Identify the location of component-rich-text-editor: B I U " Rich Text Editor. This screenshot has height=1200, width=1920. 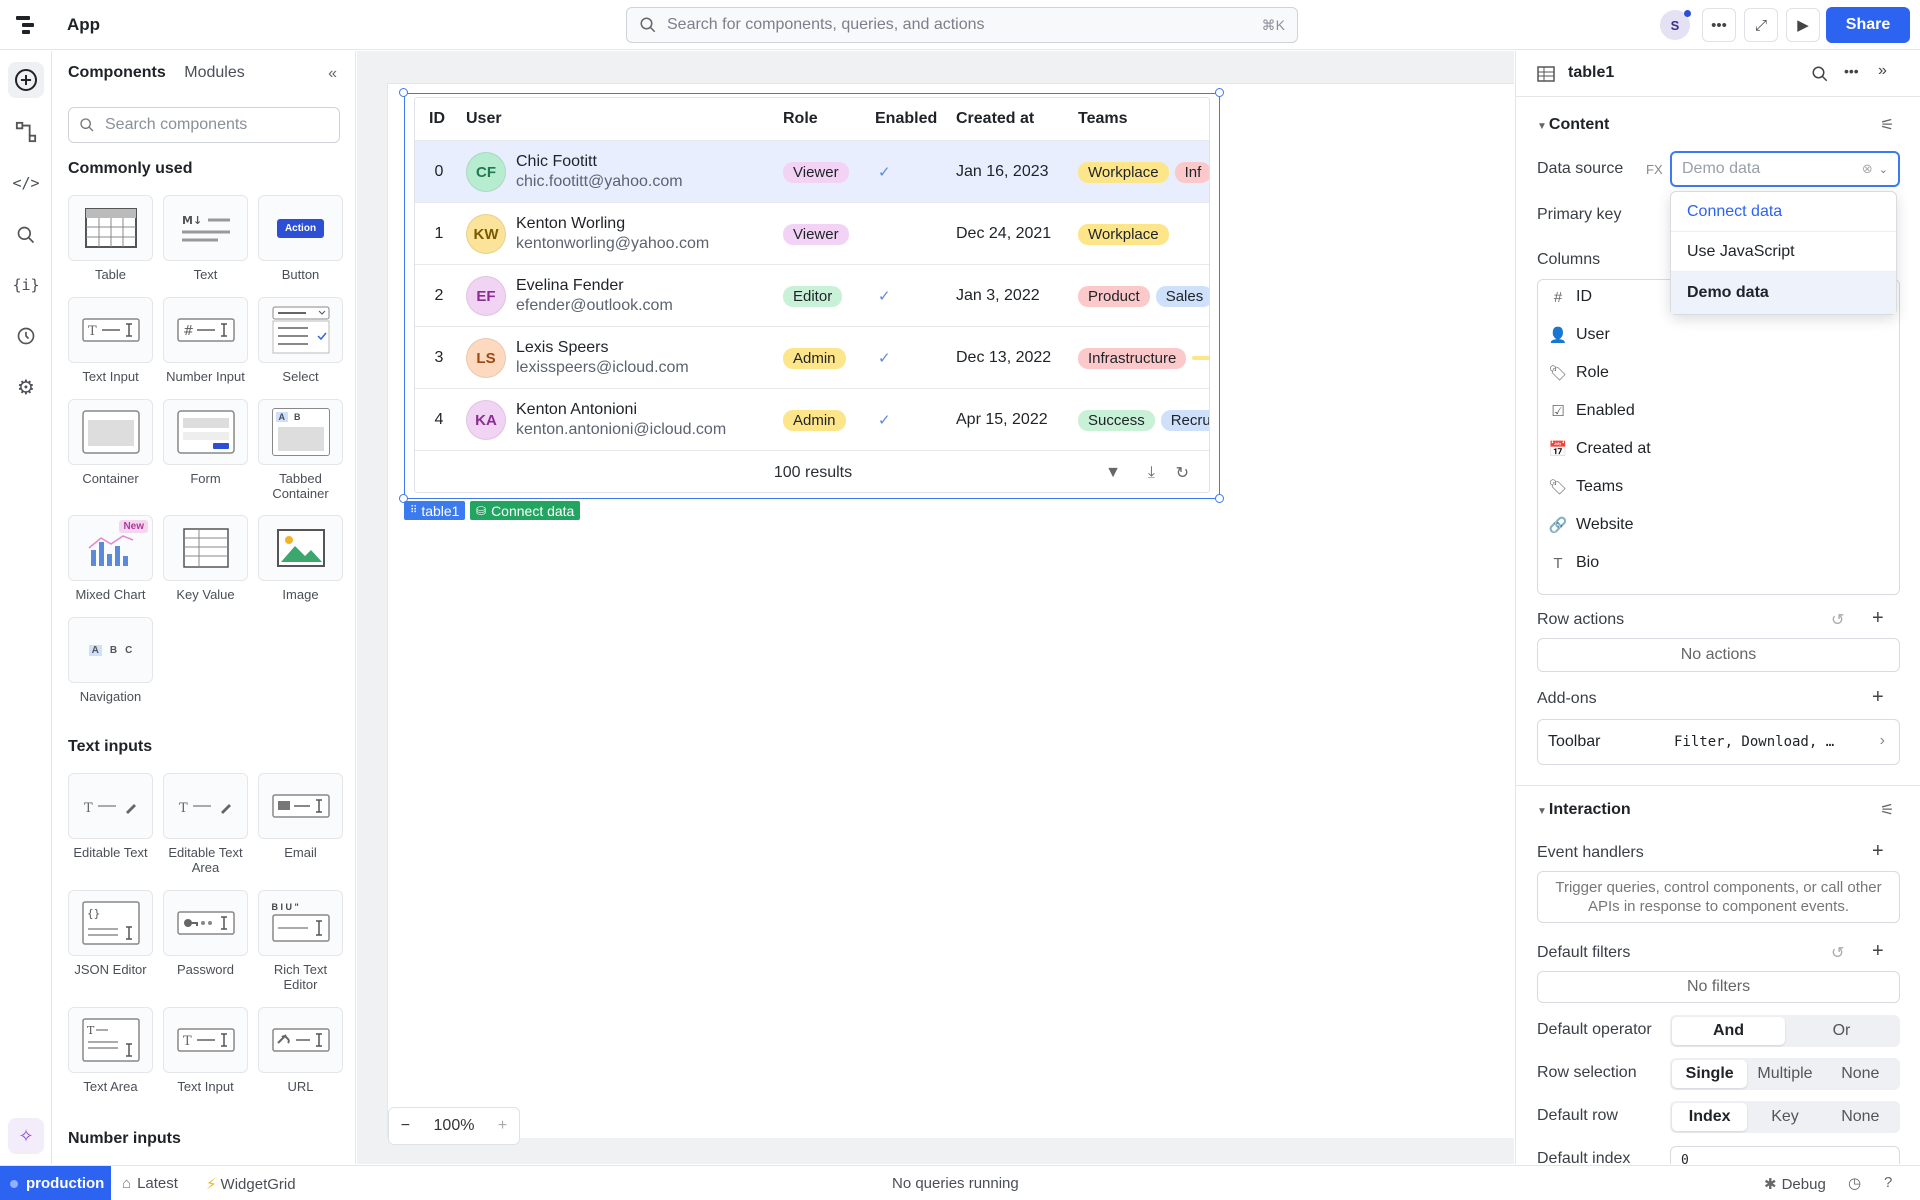
(300, 941).